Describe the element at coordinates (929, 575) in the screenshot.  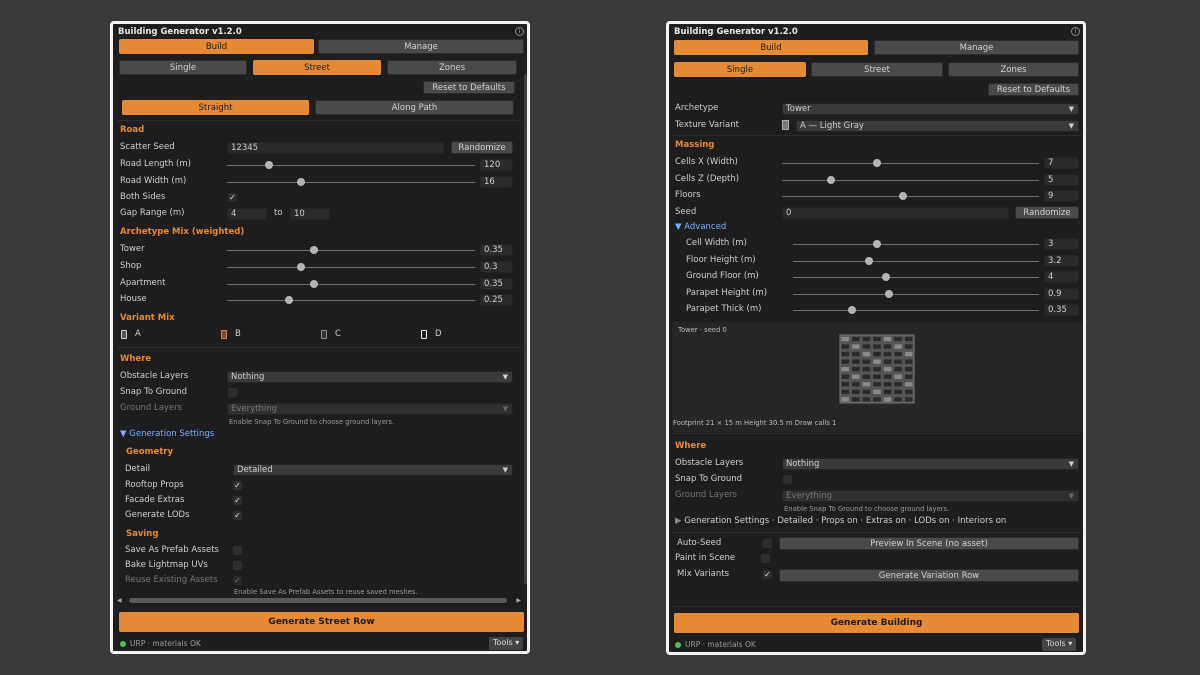
I see `generate-variation-row-button: Generate Variation Row` at that location.